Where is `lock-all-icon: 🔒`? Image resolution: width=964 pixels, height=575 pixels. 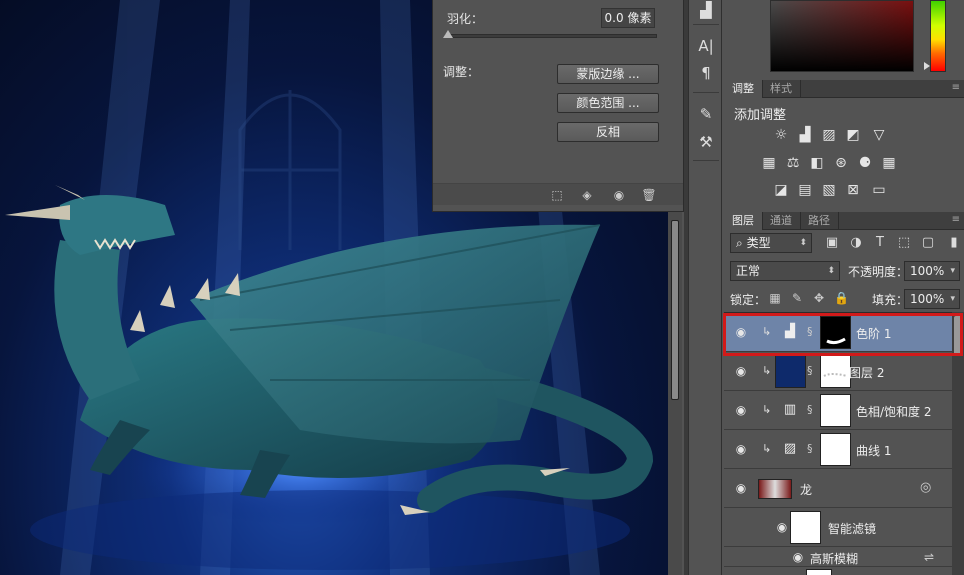 lock-all-icon: 🔒 is located at coordinates (841, 298).